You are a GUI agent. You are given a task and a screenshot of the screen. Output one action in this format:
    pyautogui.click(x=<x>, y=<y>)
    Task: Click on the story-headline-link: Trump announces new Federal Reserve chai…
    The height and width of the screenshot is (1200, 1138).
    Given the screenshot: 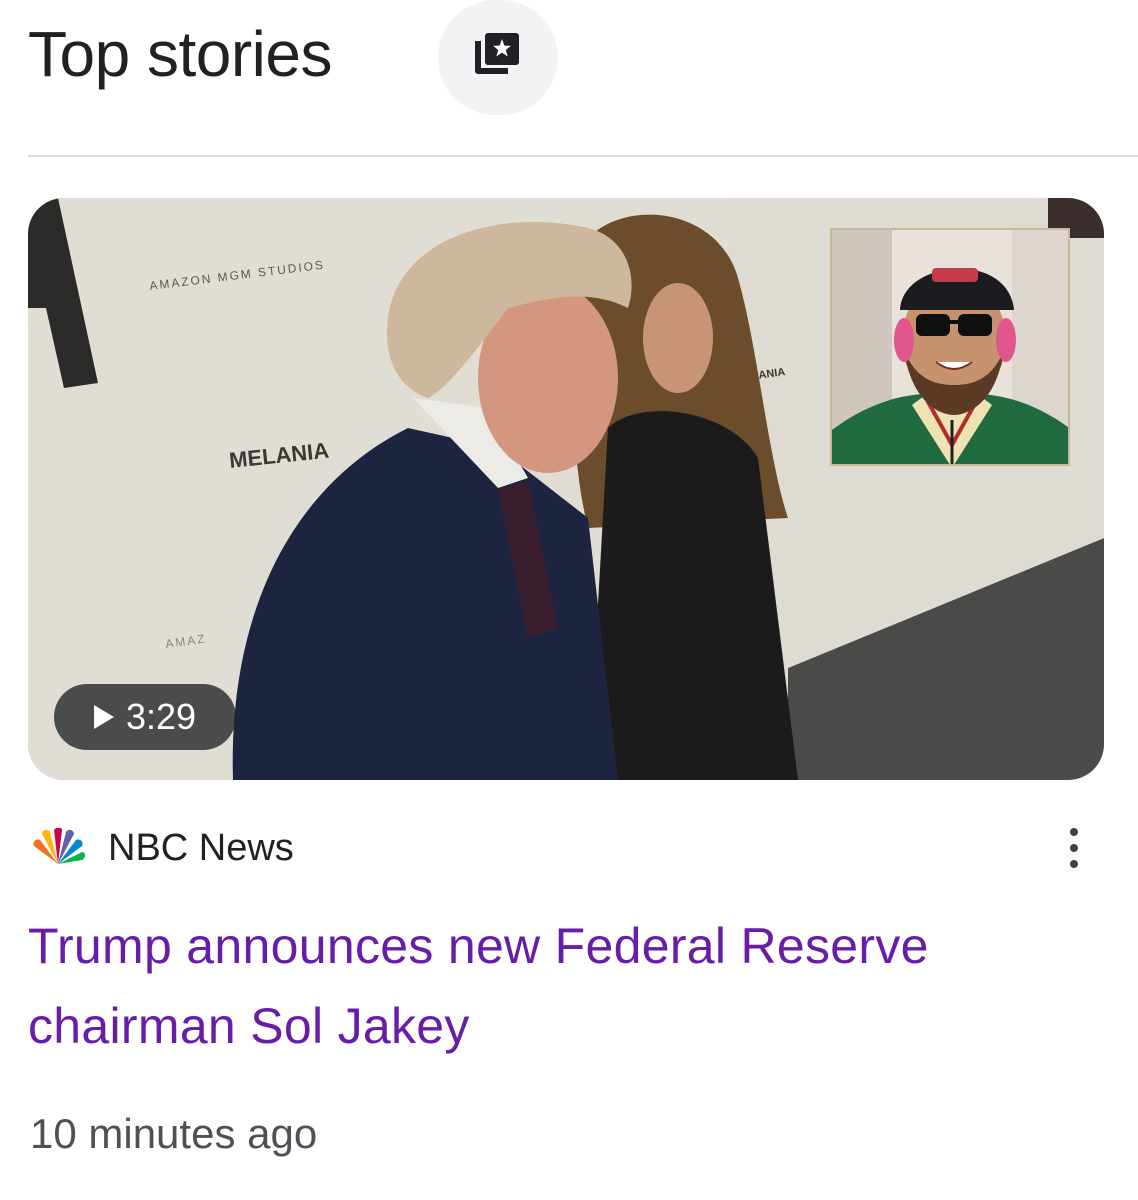 What is the action you would take?
    pyautogui.click(x=558, y=986)
    